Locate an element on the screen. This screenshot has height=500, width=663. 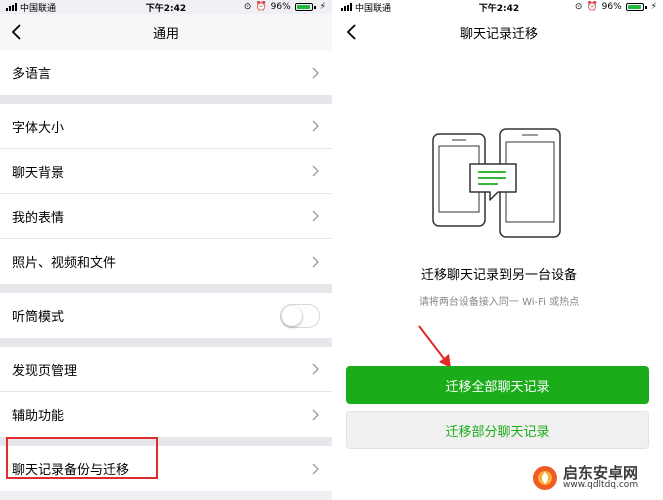
settings-row-language: 多语言 is located at coordinates (166, 72).